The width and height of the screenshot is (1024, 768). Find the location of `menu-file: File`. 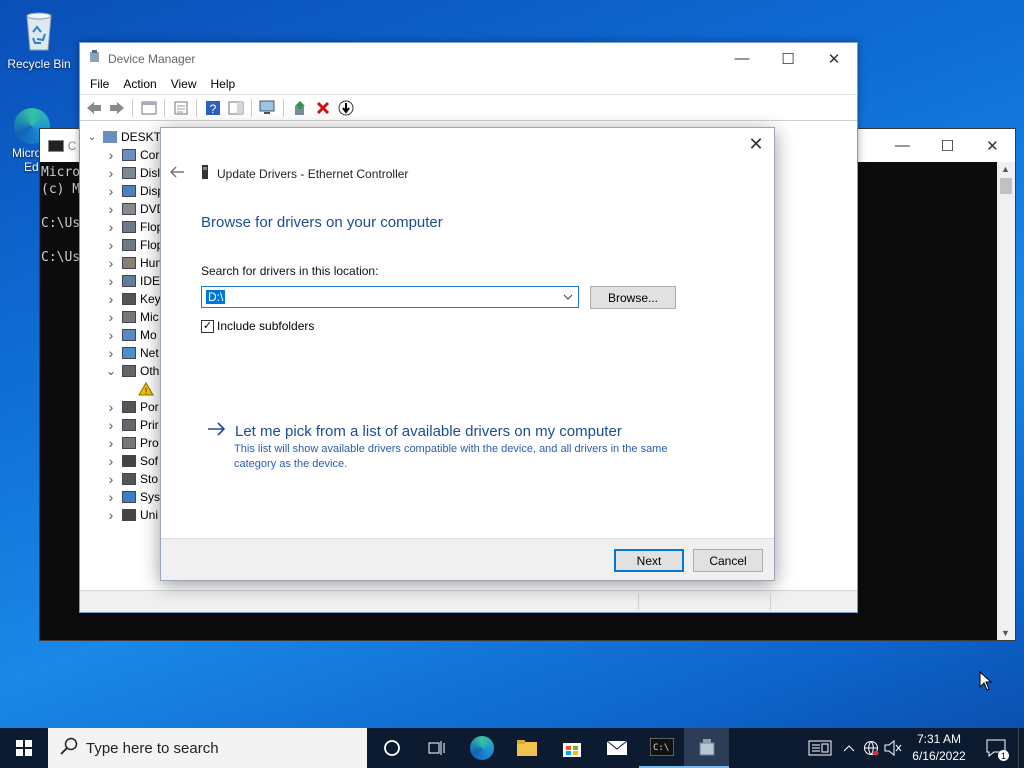

menu-file: File is located at coordinates (99, 84).